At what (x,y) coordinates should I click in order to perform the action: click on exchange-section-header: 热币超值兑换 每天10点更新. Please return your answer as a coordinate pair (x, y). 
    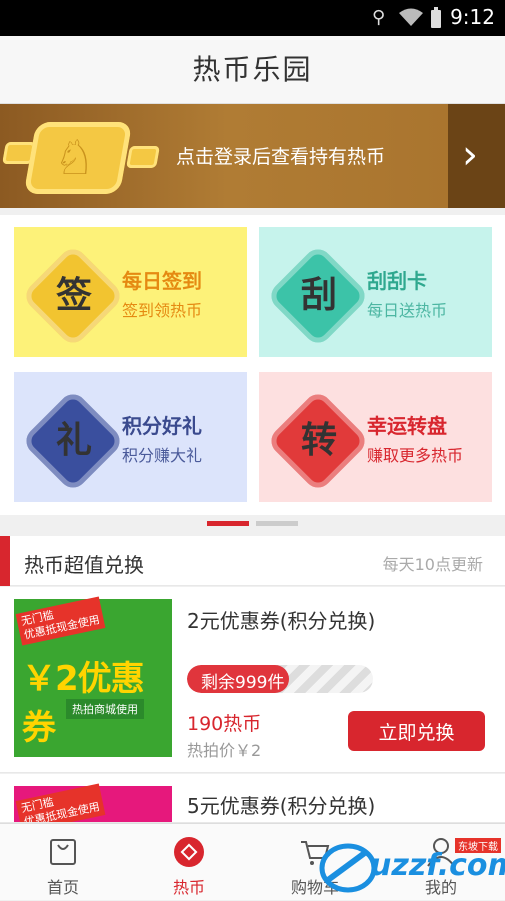
    Looking at the image, I should click on (252, 561).